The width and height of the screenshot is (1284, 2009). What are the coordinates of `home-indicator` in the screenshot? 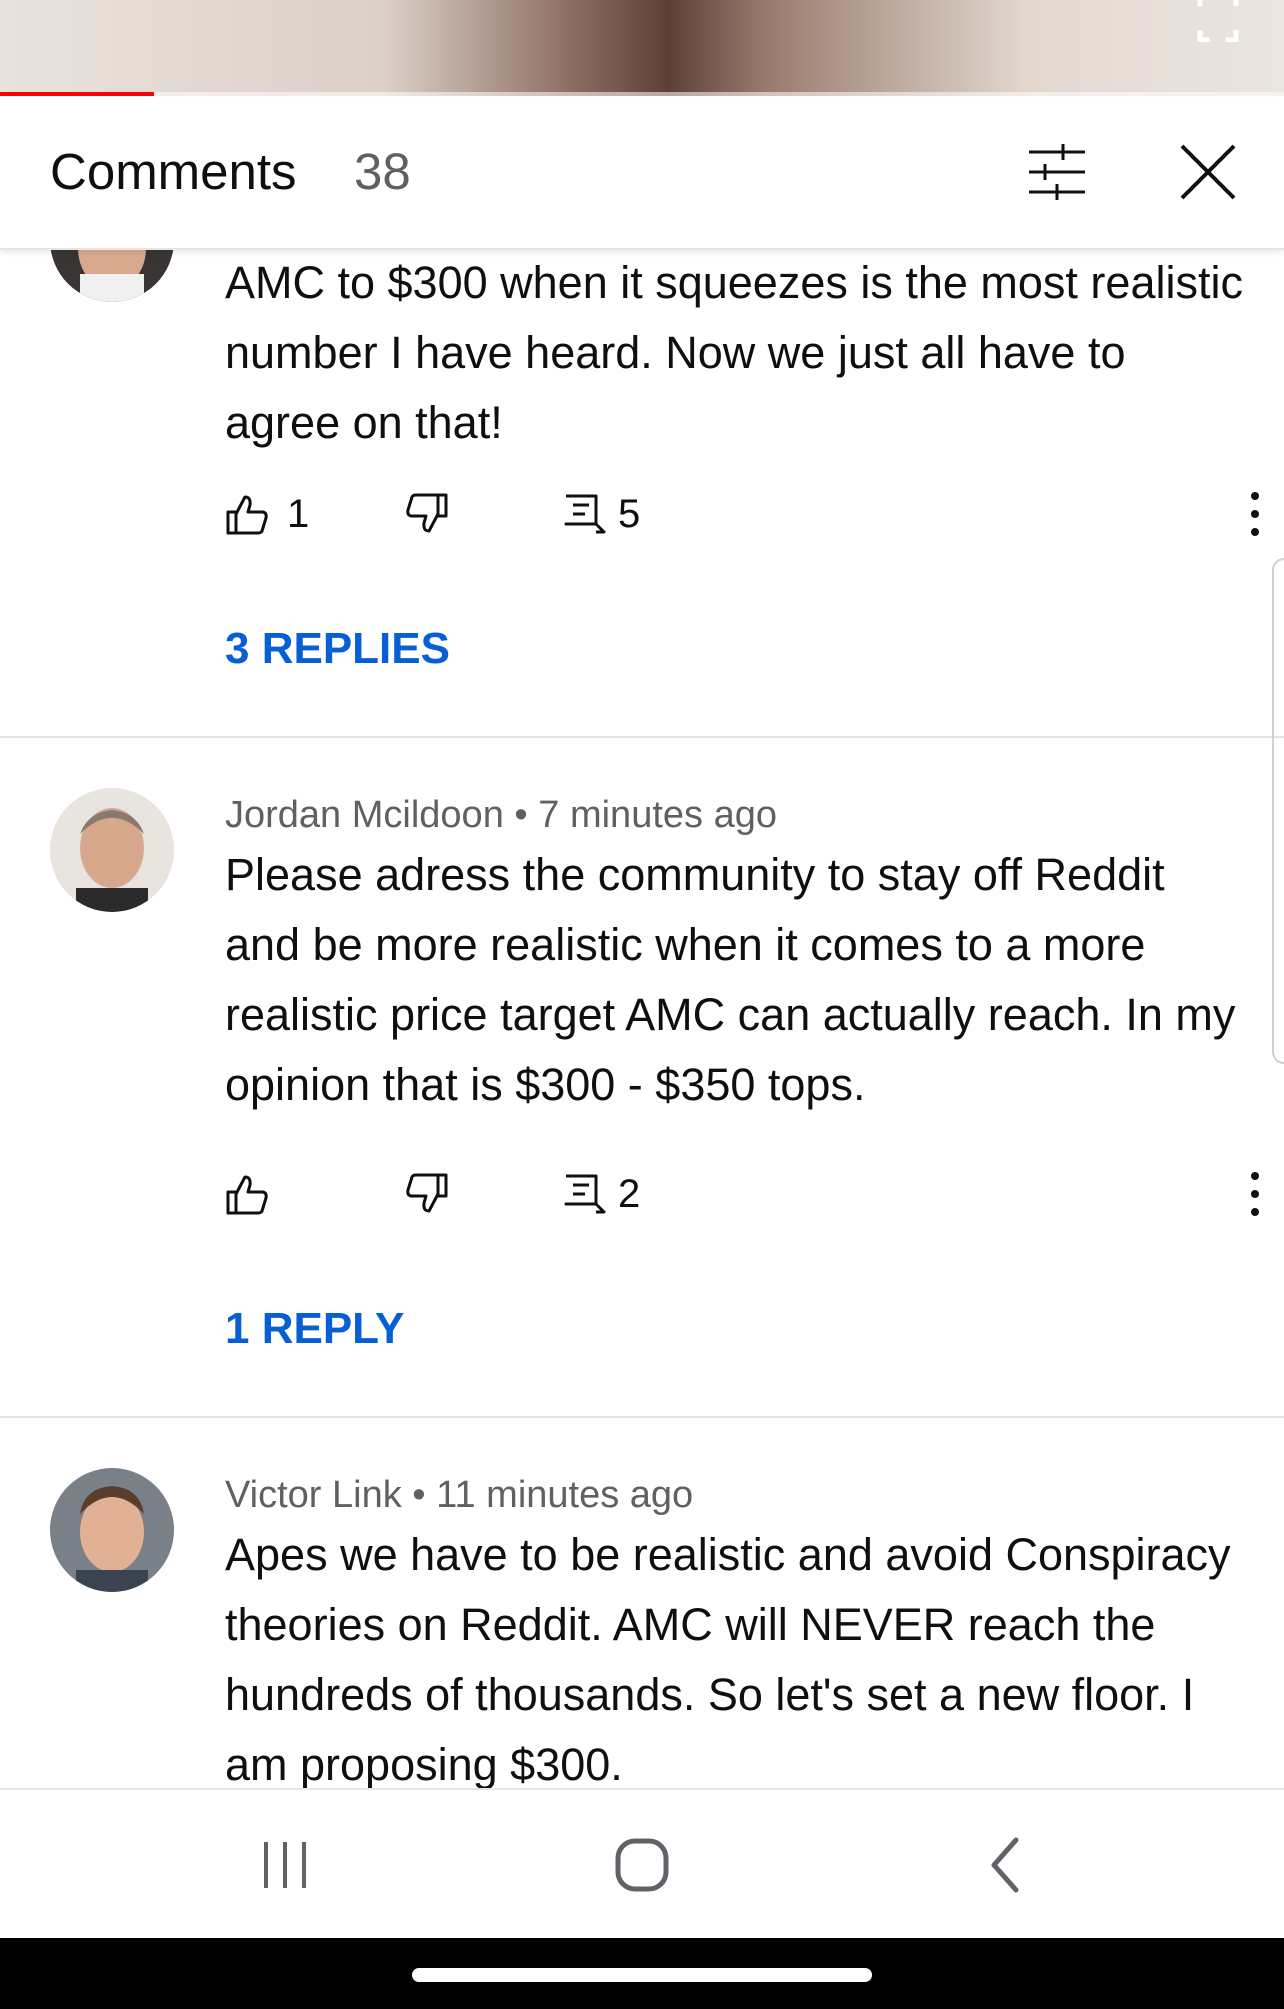 It's located at (642, 1975).